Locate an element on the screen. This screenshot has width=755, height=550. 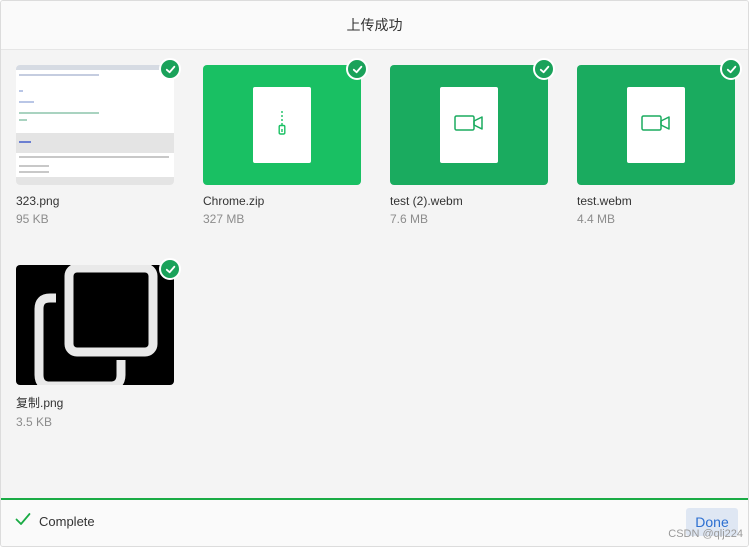
file-size: 95 KB is located at coordinates (32, 219).